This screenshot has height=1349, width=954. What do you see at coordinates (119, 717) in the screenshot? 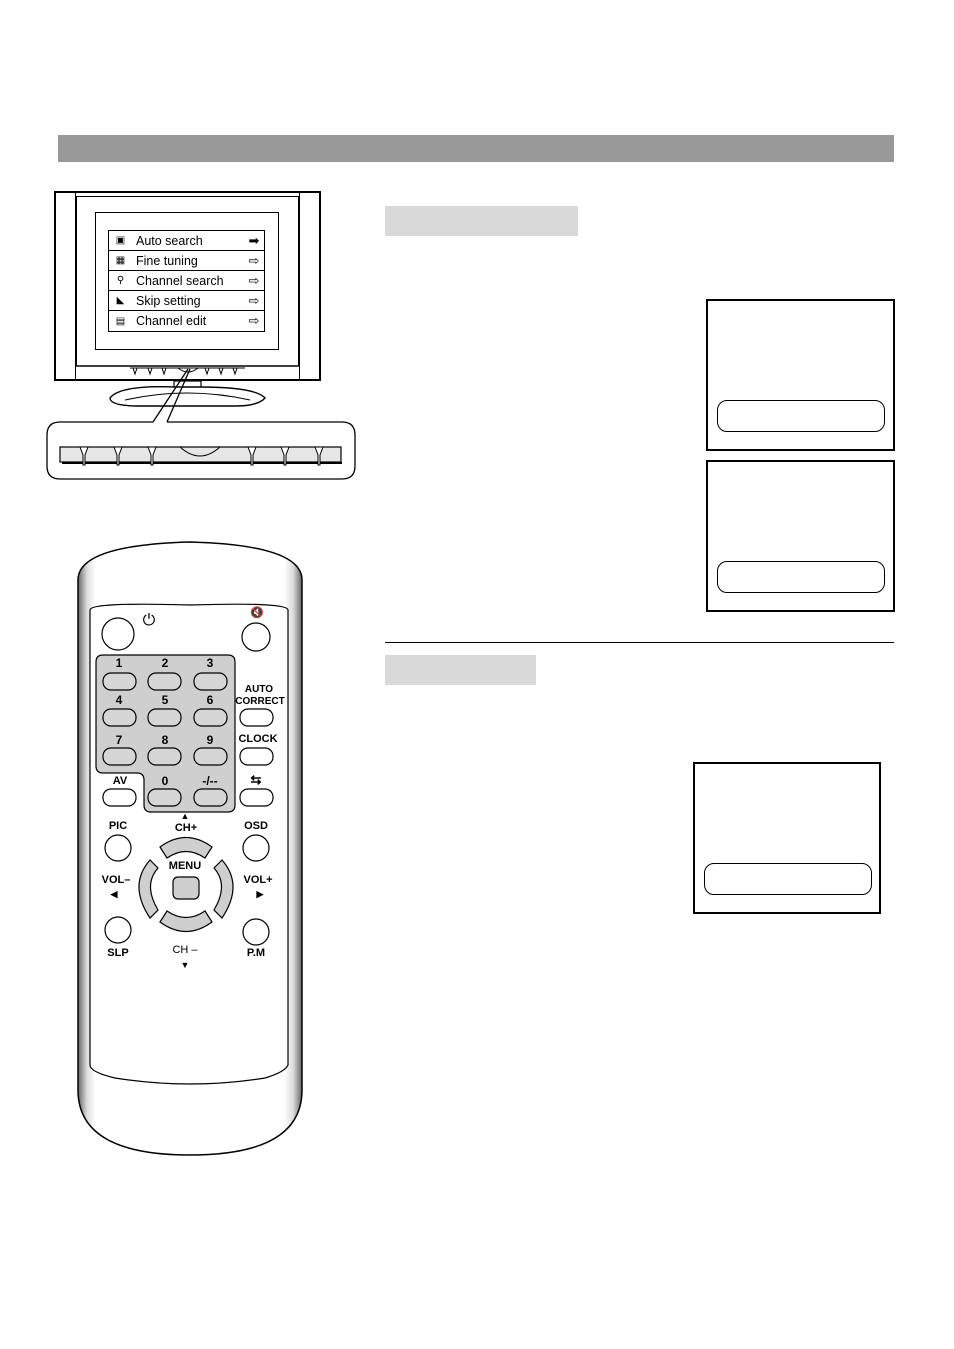
I see `key-4-button` at bounding box center [119, 717].